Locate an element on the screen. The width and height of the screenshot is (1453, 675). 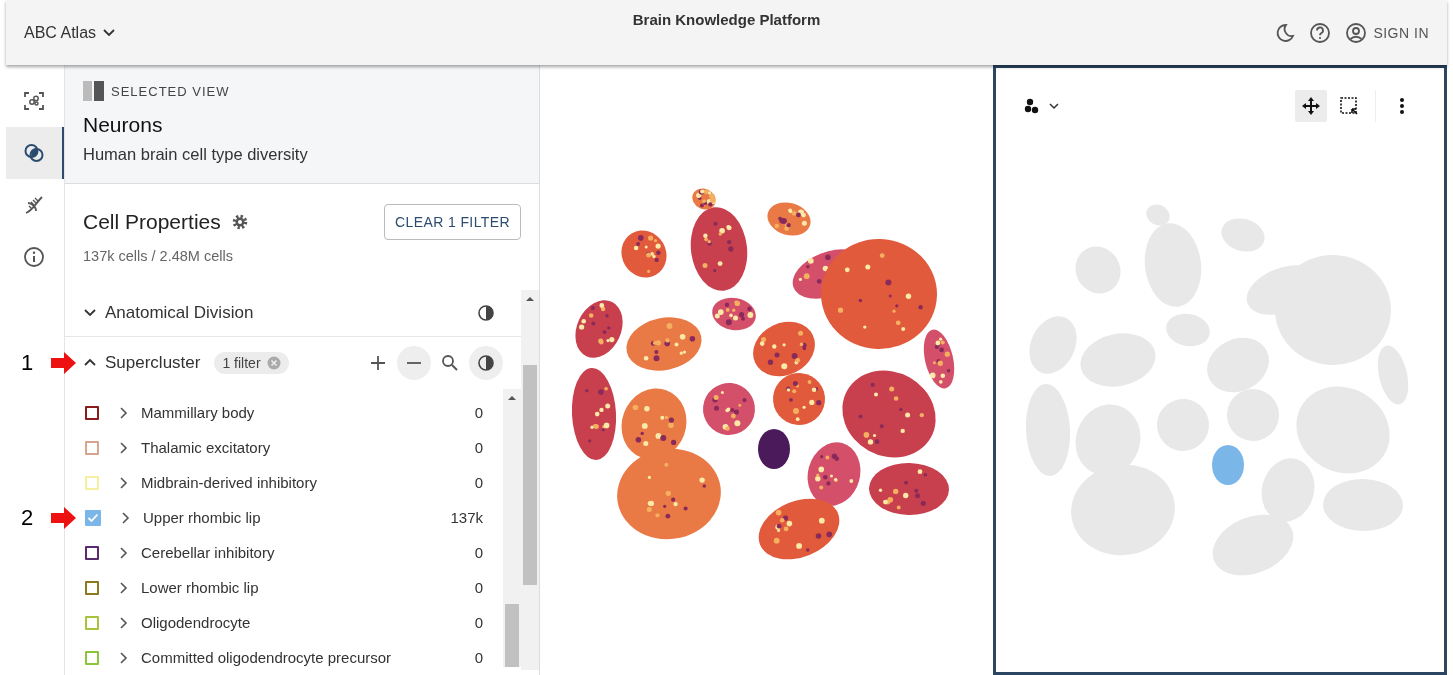
item-label: Thalamic excitatory is located at coordinates (206, 447).